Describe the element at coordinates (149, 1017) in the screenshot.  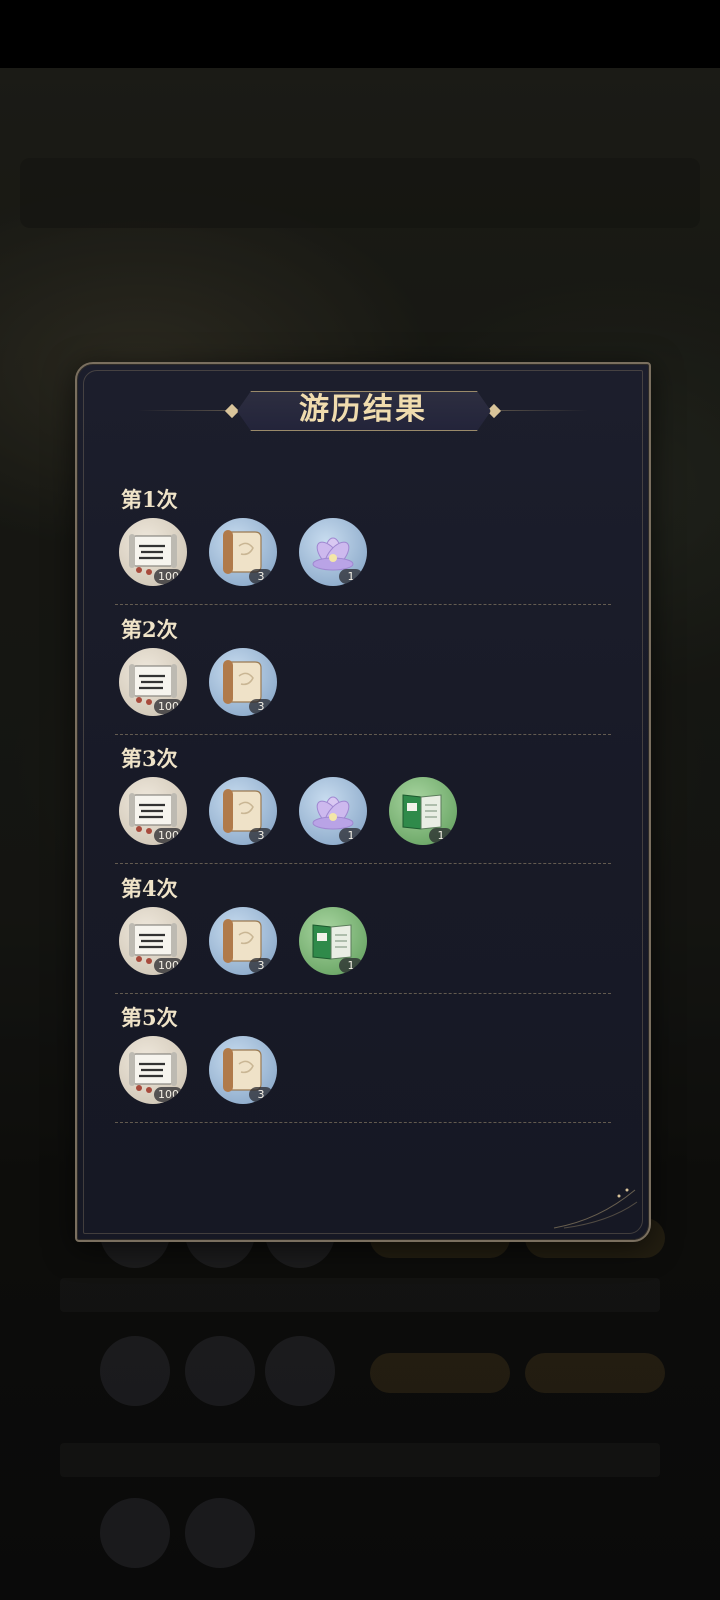
I see `round-label: 第5次` at that location.